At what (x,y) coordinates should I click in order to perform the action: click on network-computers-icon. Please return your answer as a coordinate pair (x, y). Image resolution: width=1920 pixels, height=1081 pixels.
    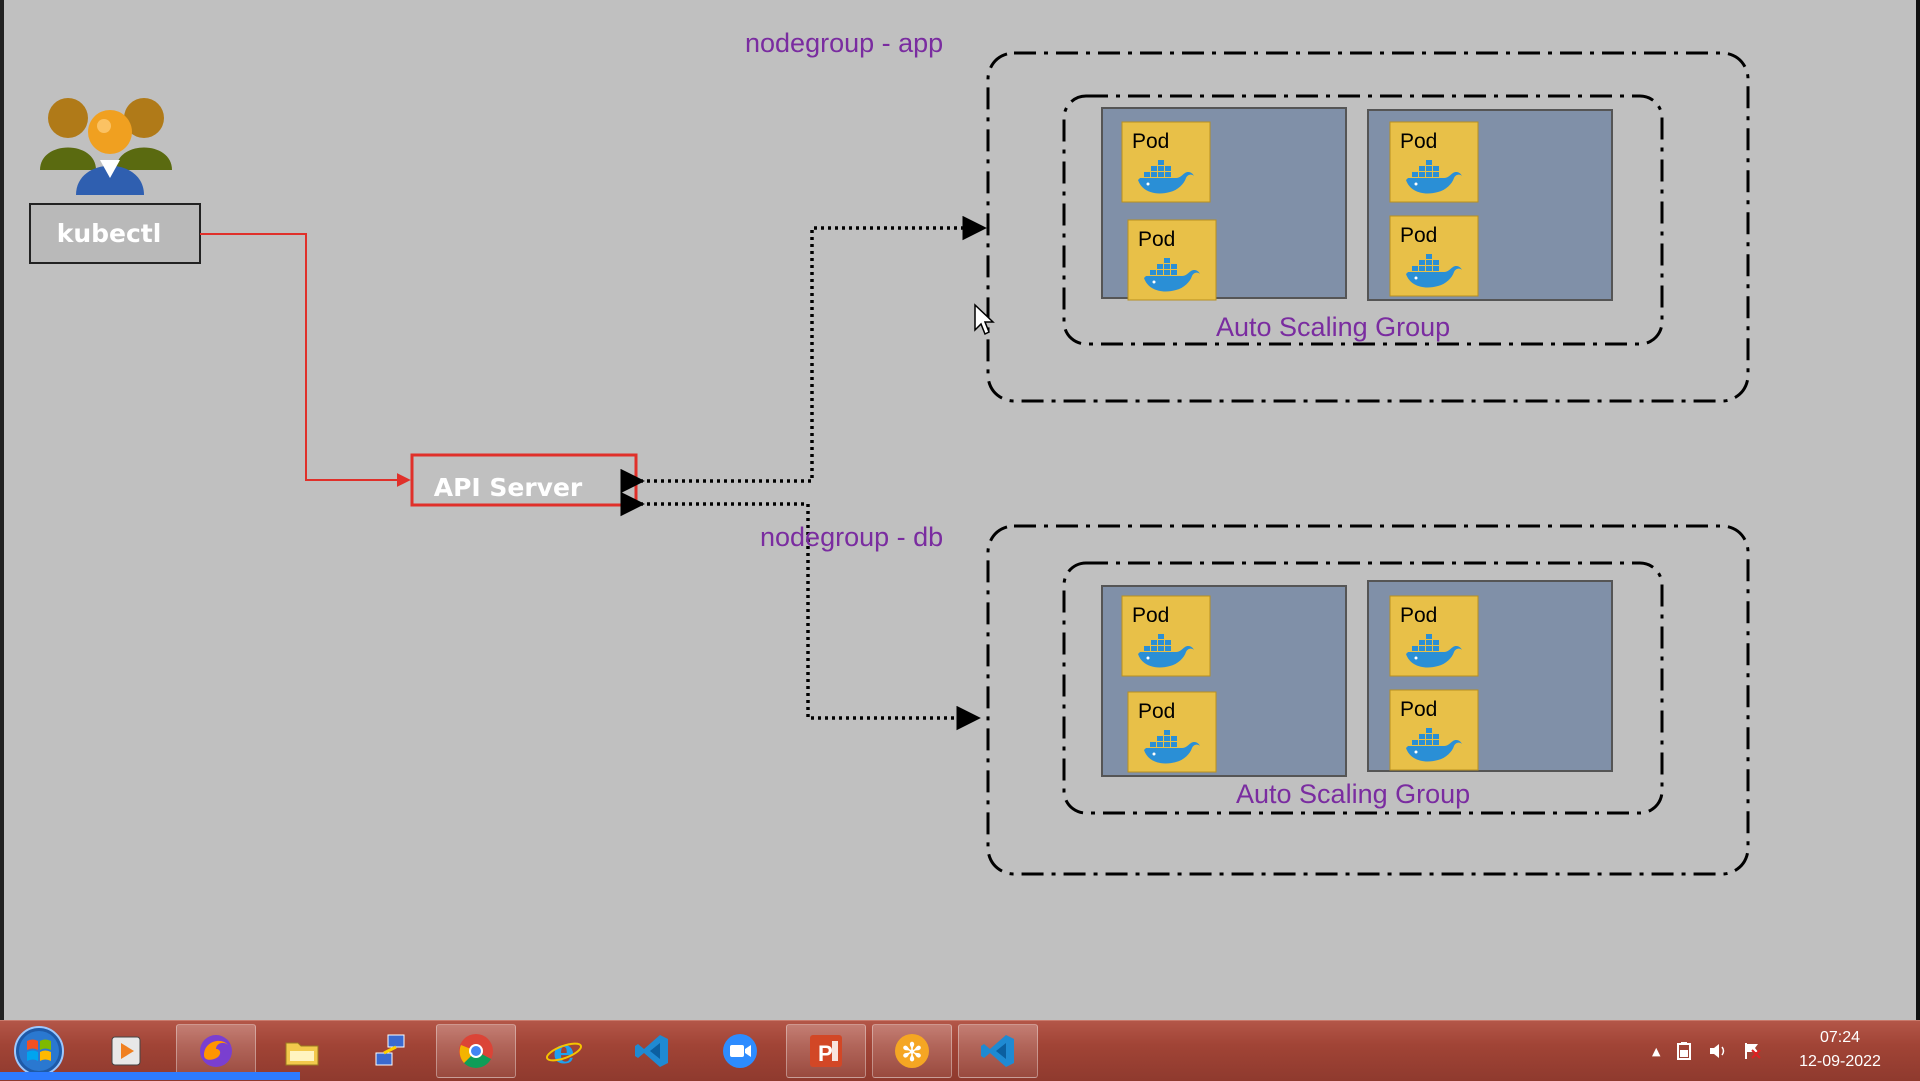
    Looking at the image, I should click on (390, 1050).